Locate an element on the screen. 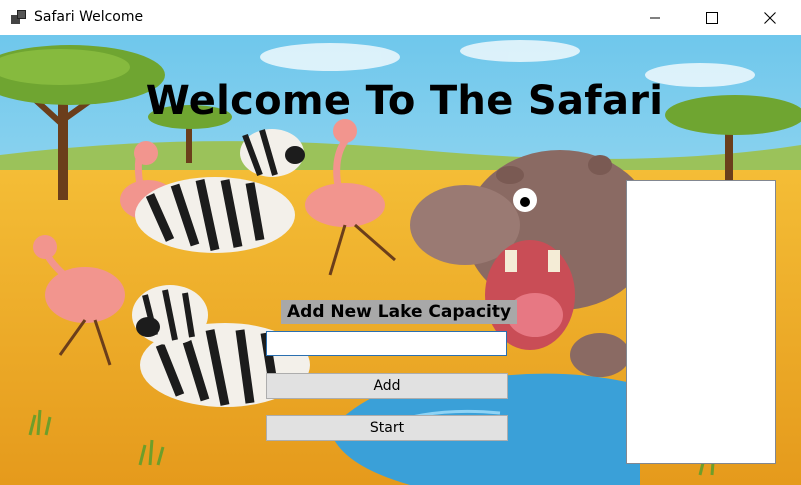 The image size is (801, 485). minimize-icon is located at coordinates (655, 17).